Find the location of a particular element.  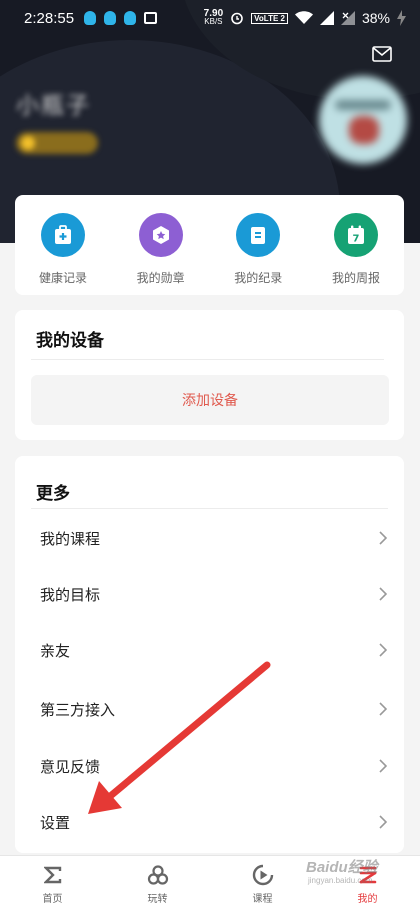

record-icon is located at coordinates (258, 235).